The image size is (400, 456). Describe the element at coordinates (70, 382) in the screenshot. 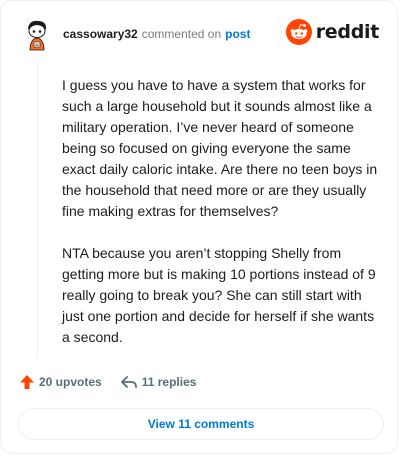

I see `upvote-count: 20 upvotes` at that location.